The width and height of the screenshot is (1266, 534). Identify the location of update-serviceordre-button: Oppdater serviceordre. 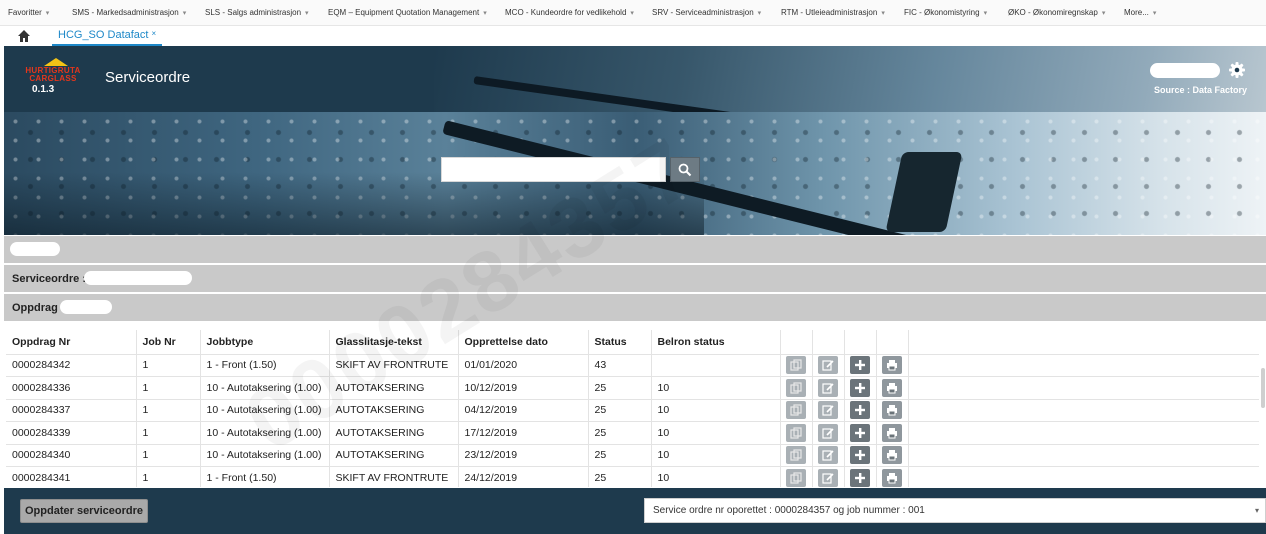
(84, 511).